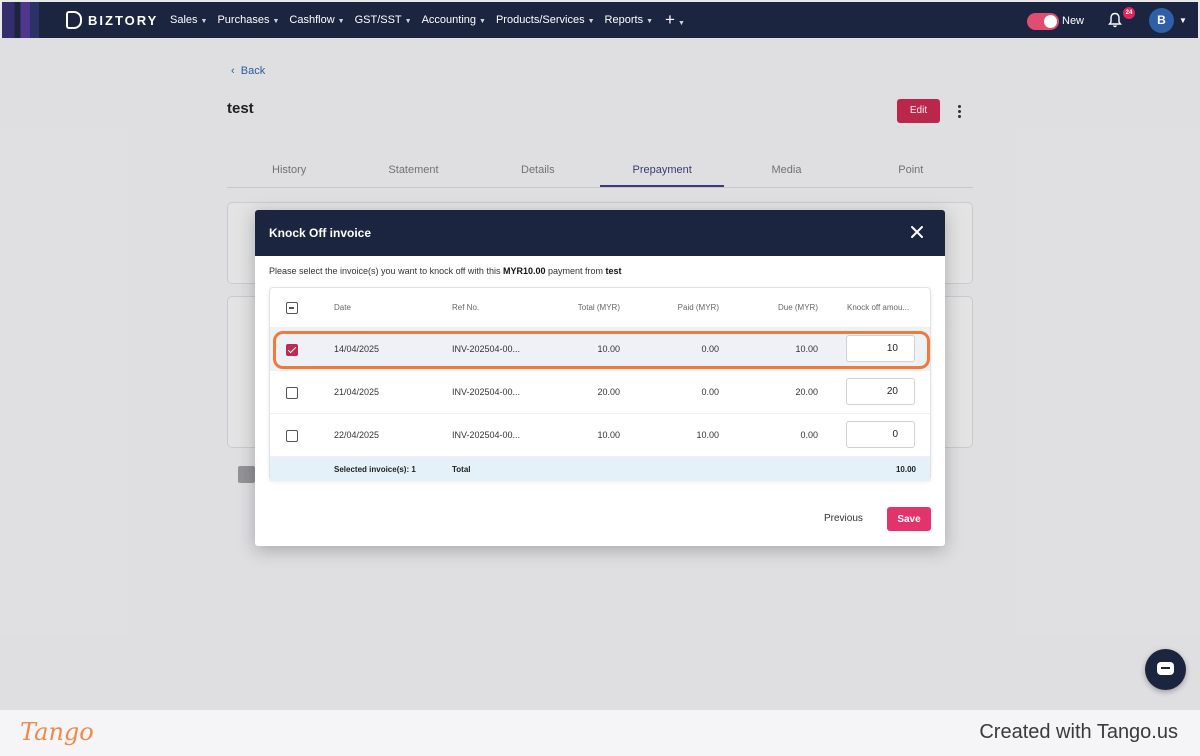 The height and width of the screenshot is (756, 1200). Describe the element at coordinates (600, 469) in the screenshot. I see `table-footer: Selected invoice(s): 1 Total 10.00` at that location.